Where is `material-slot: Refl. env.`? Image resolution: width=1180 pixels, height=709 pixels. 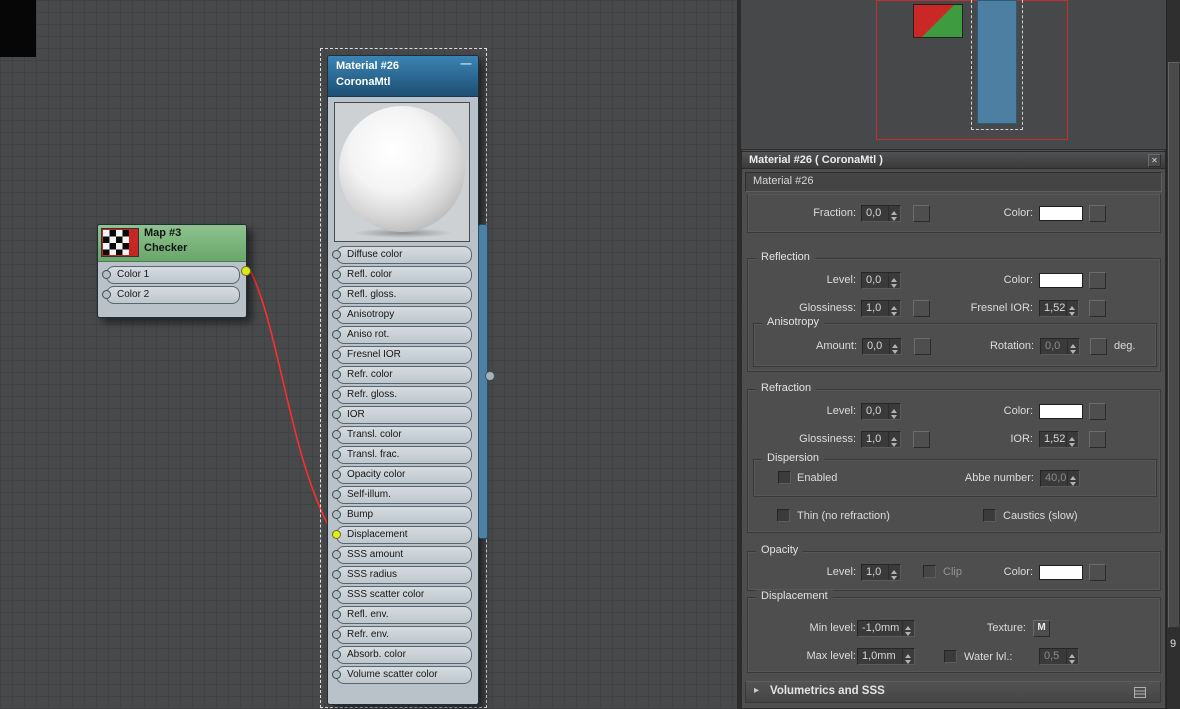 material-slot: Refl. env. is located at coordinates (402, 615).